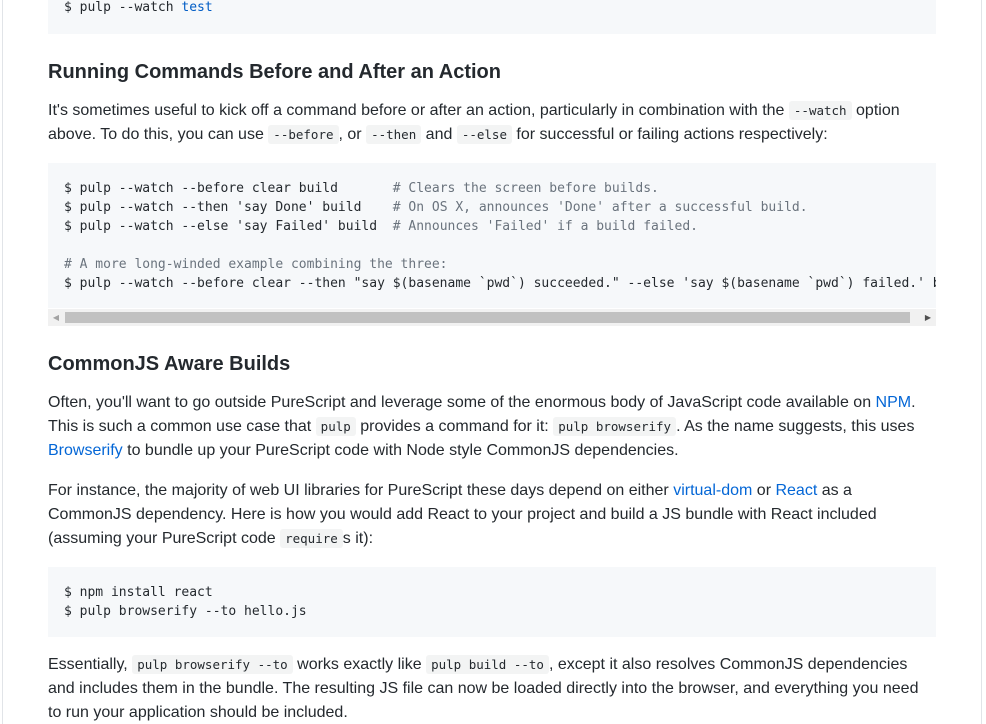 The height and width of the screenshot is (724, 986). What do you see at coordinates (212, 664) in the screenshot?
I see `inline-code: pulp browserify --to` at bounding box center [212, 664].